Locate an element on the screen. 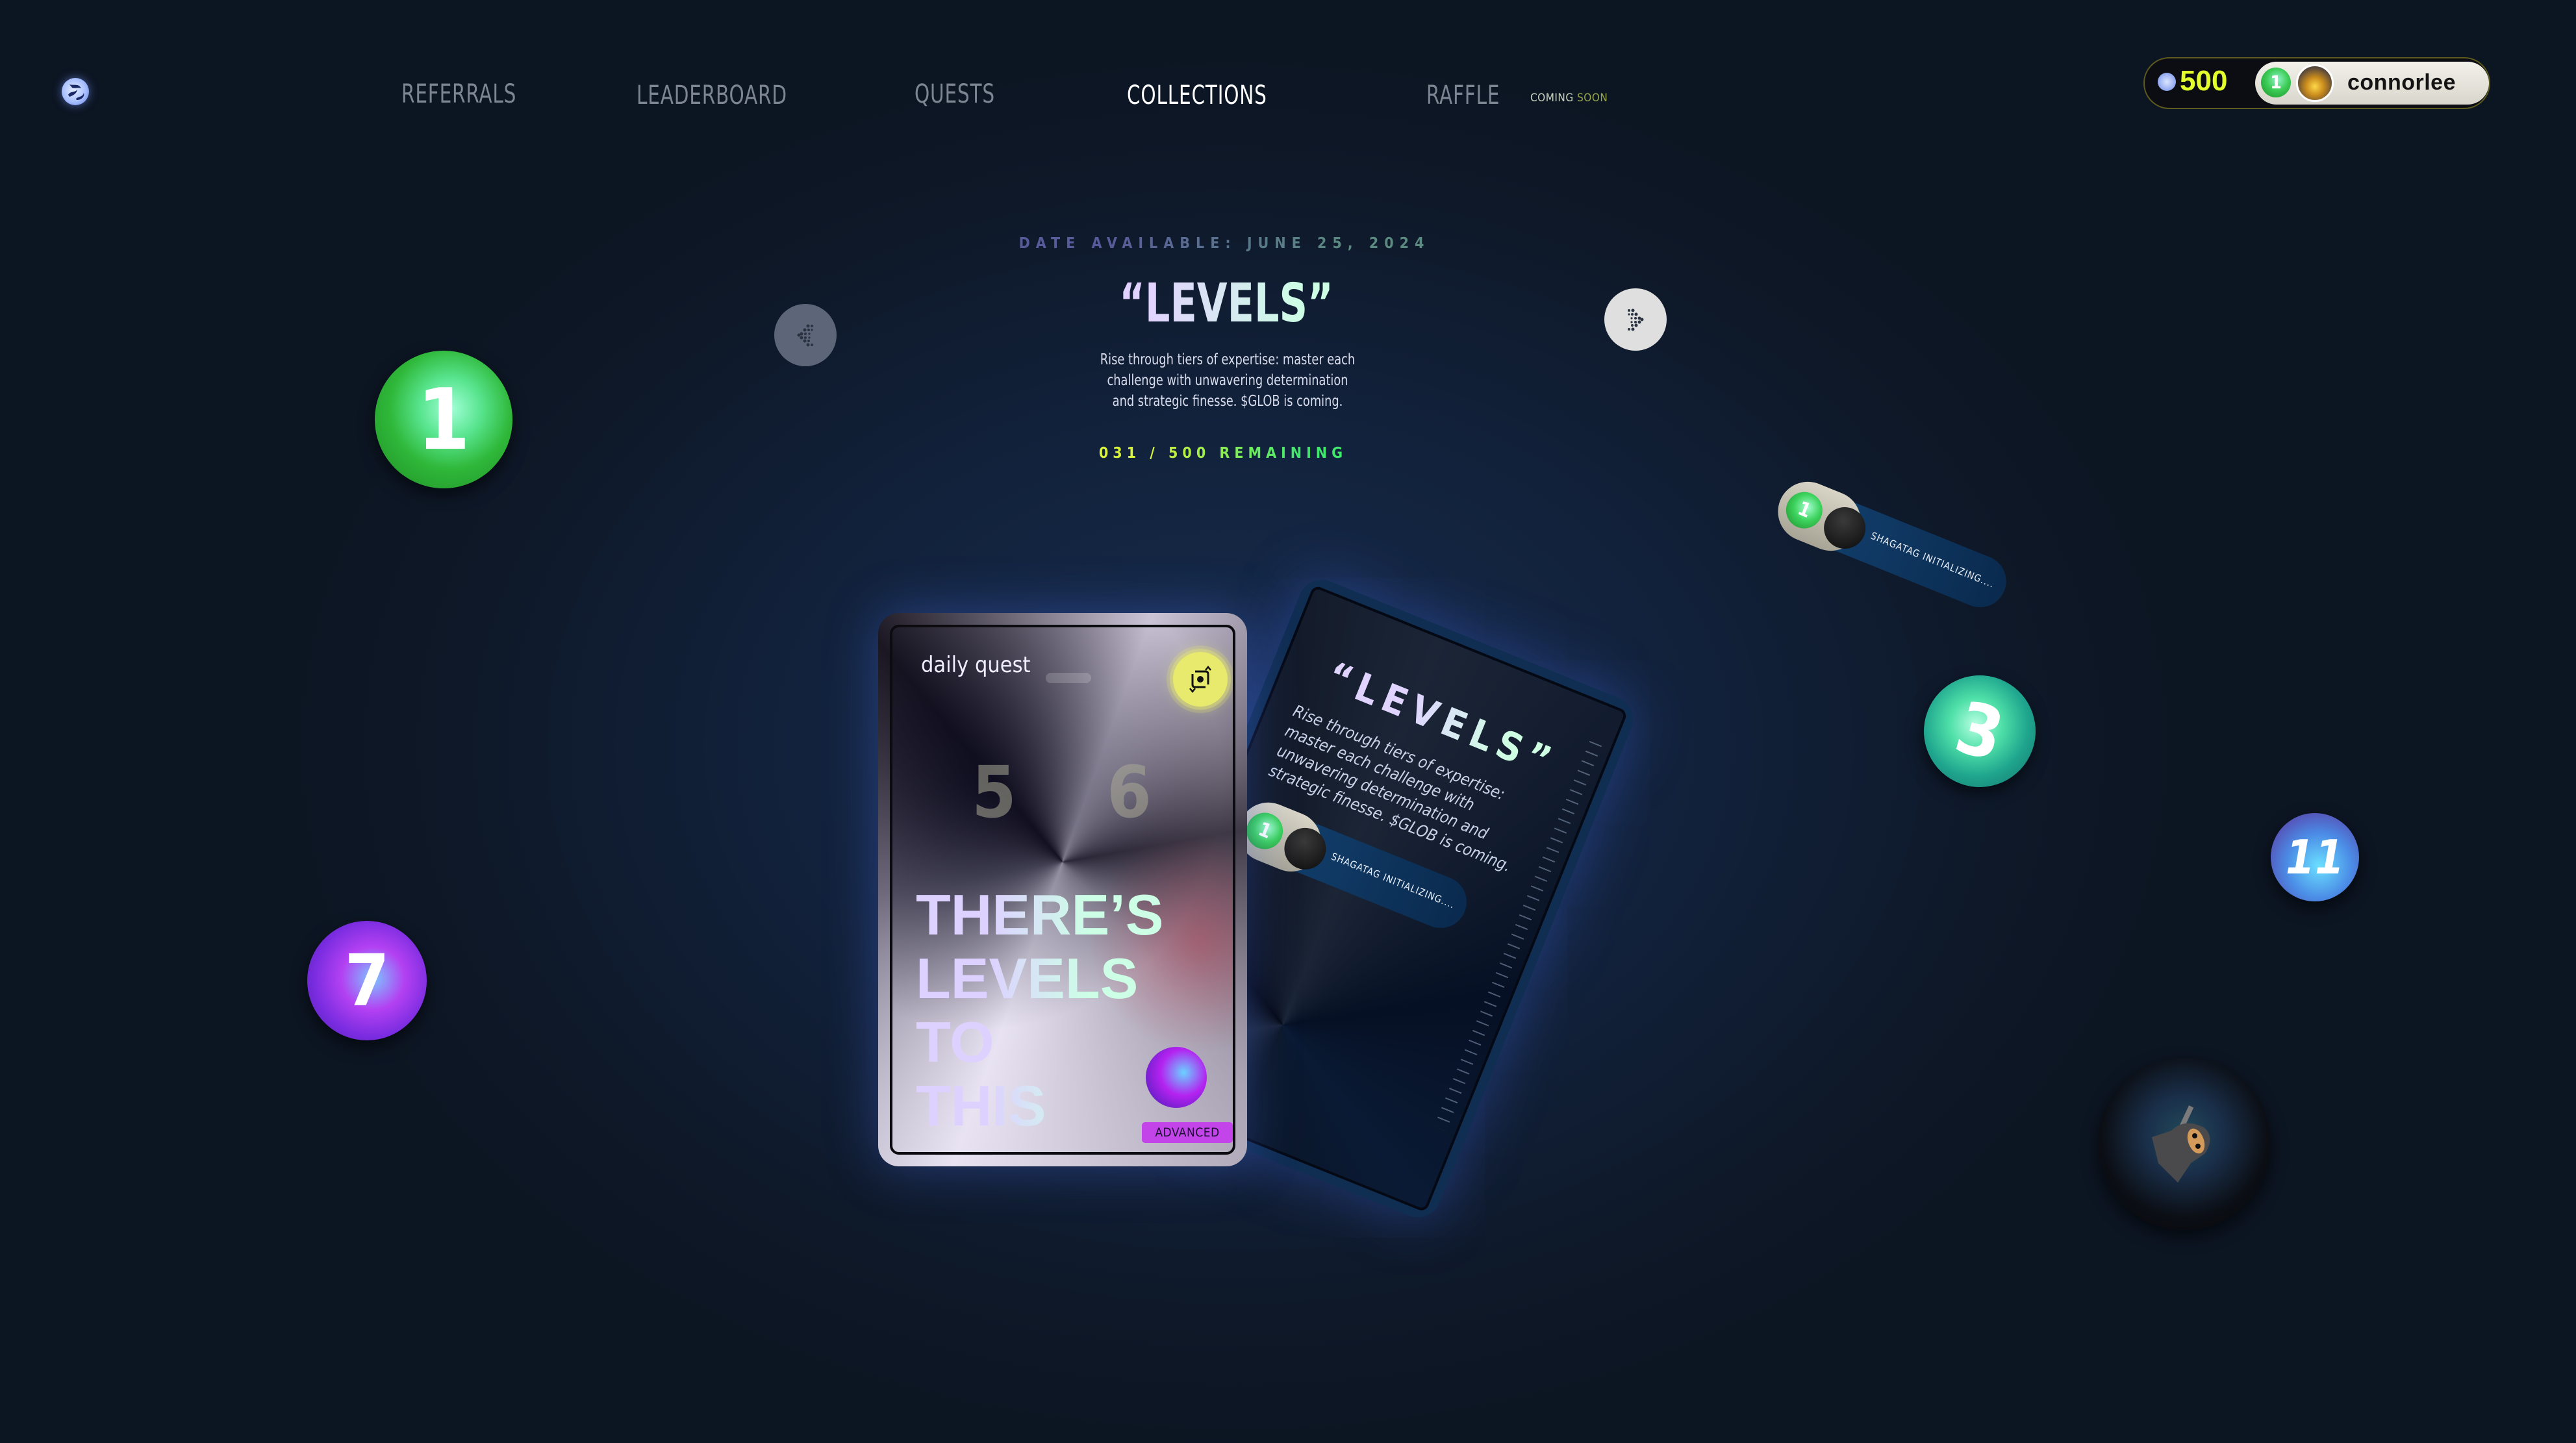 The image size is (2576, 1443). nav-leaderboard: LEADERBOARD is located at coordinates (712, 95).